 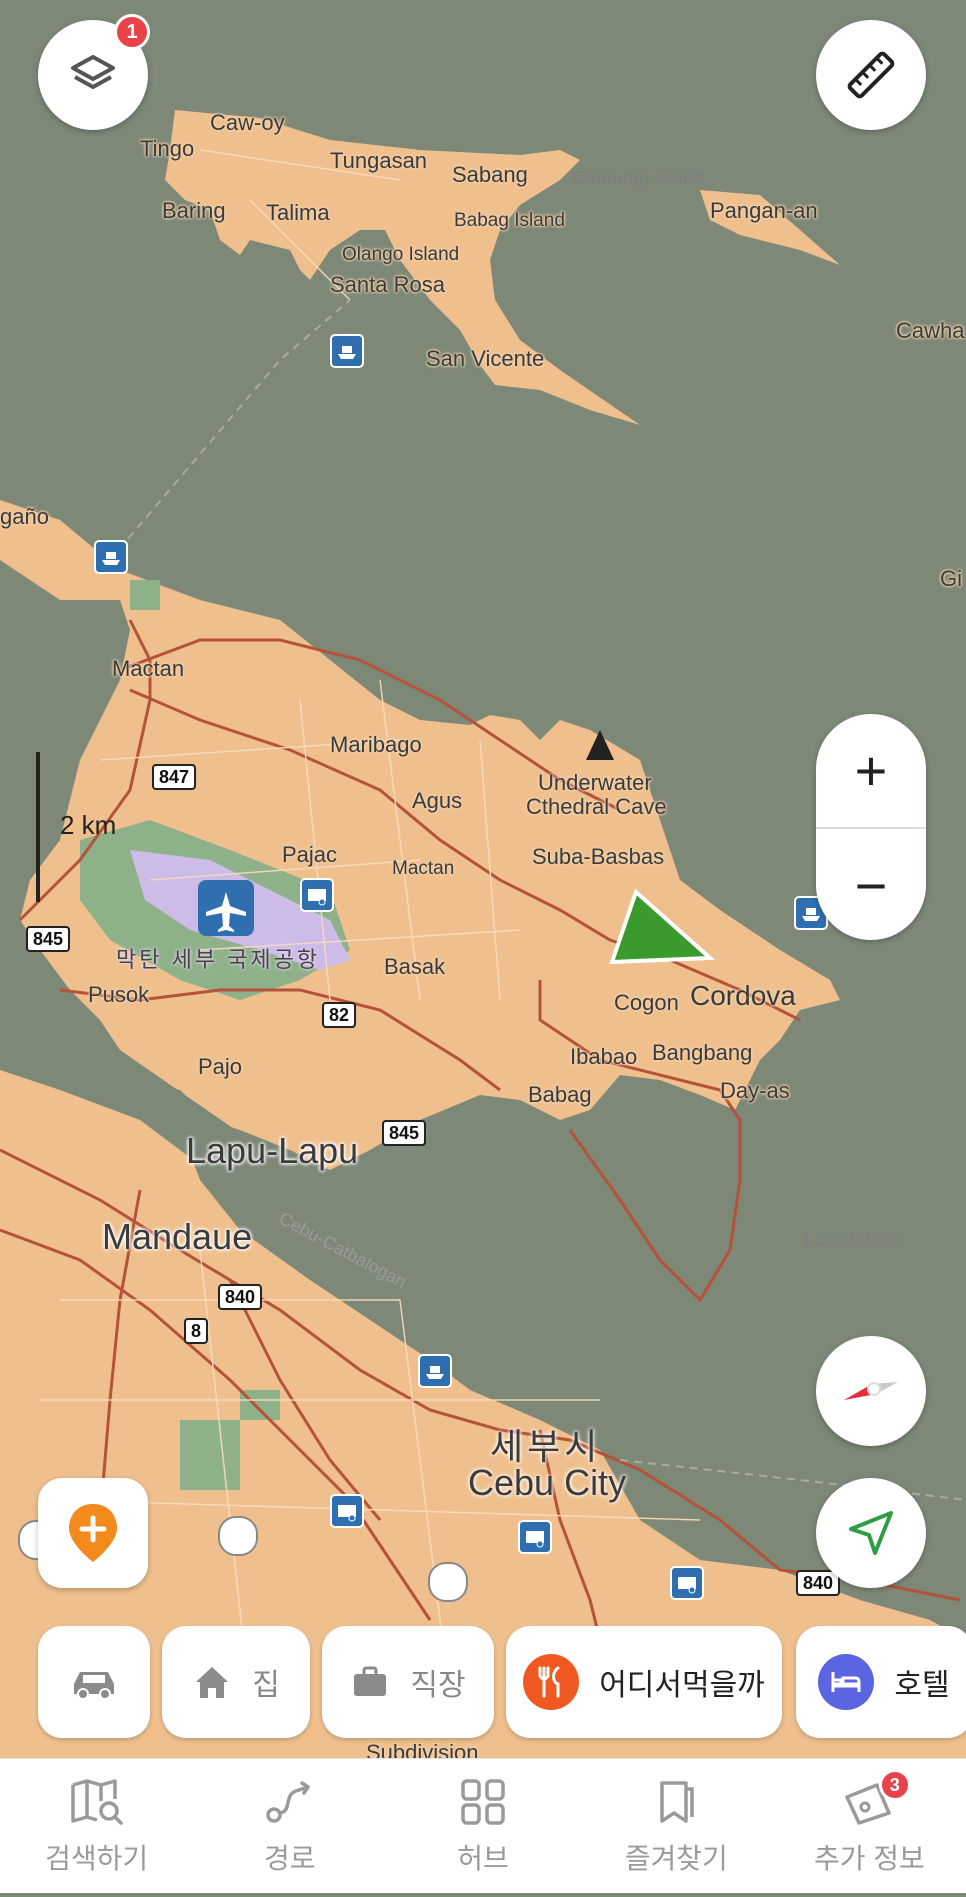 I want to click on place-label: Talima, so click(x=298, y=212).